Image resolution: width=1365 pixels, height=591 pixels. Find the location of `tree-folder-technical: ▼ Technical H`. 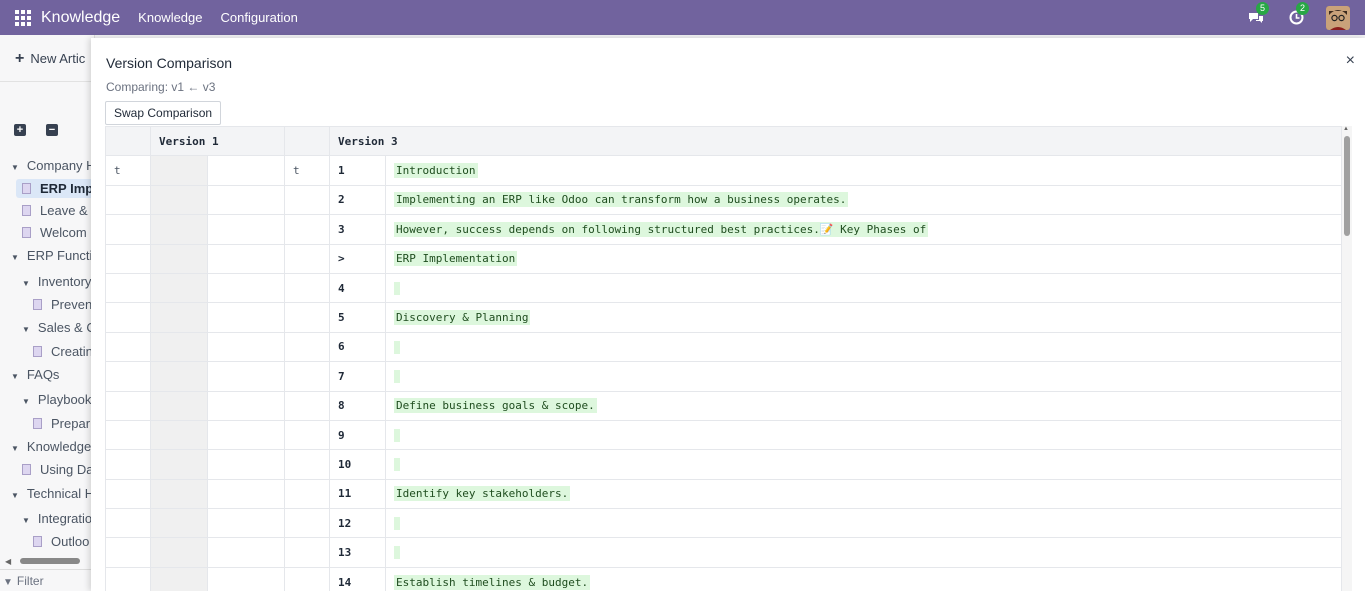

tree-folder-technical: ▼ Technical H is located at coordinates (52, 493).